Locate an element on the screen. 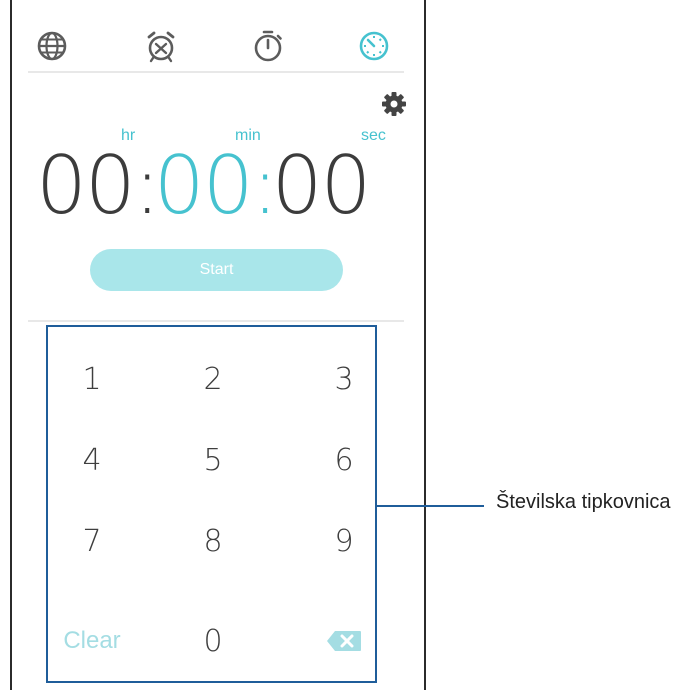 The height and width of the screenshot is (690, 694). minutes-value: 00 is located at coordinates (204, 186).